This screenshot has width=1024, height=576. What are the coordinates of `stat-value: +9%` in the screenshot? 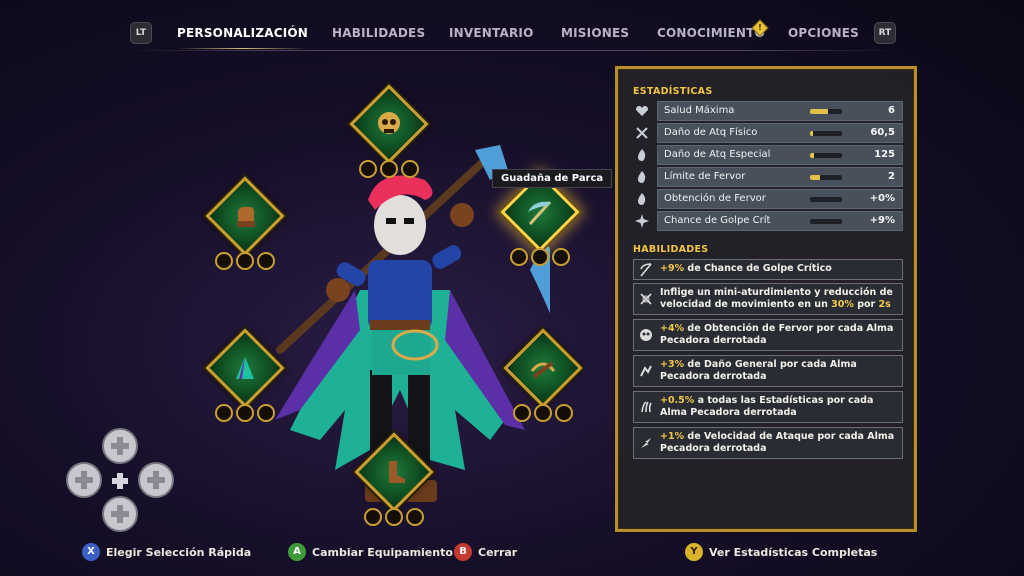 It's located at (882, 220).